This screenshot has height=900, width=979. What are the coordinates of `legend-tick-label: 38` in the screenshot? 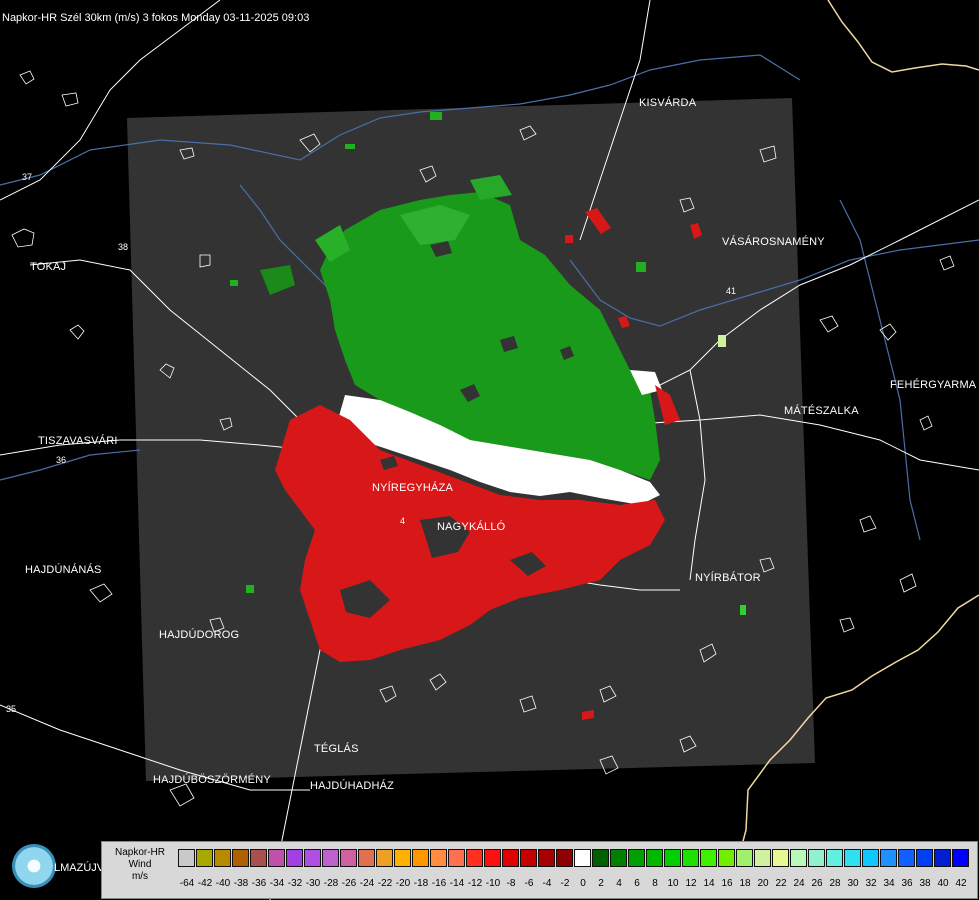 It's located at (925, 883).